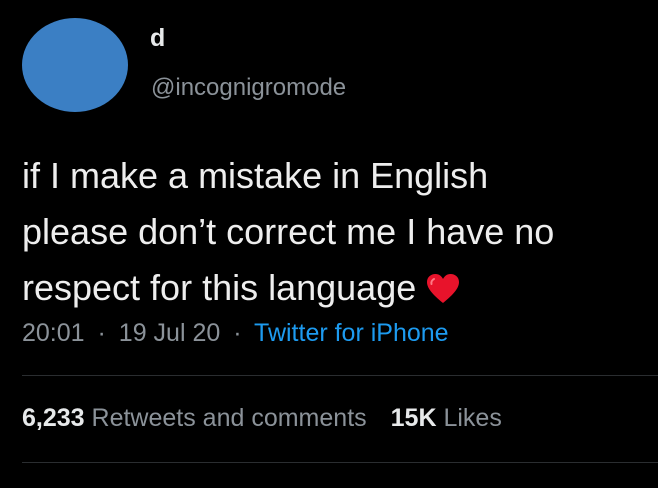 Image resolution: width=658 pixels, height=488 pixels. What do you see at coordinates (248, 88) in the screenshot?
I see `user-handle: @incognigromode` at bounding box center [248, 88].